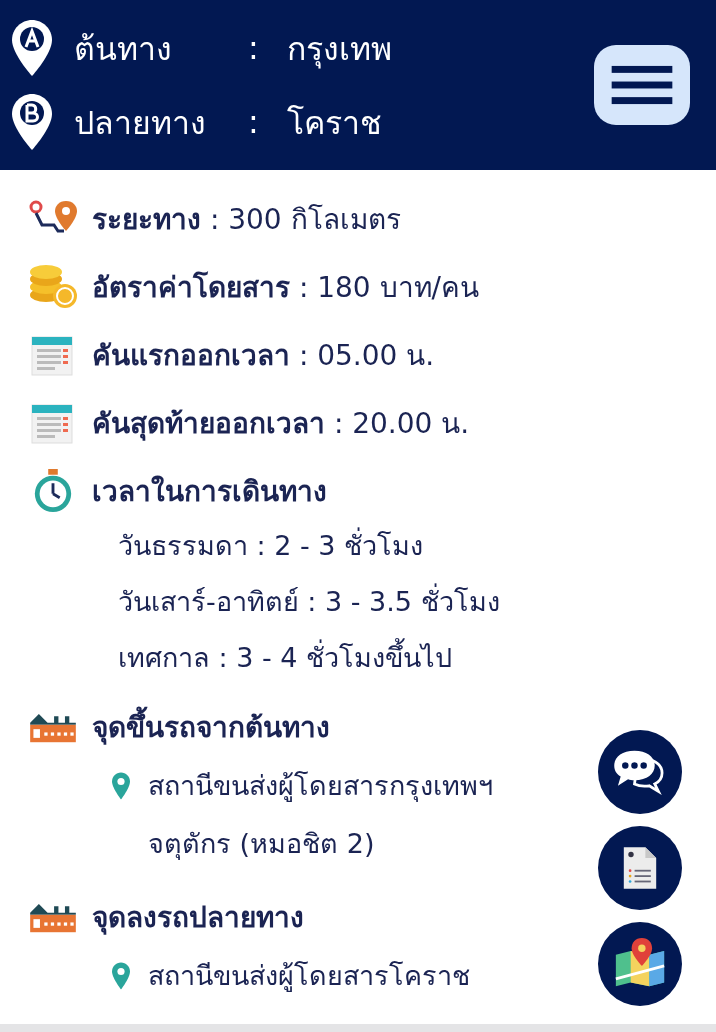 The image size is (716, 1032). I want to click on station-name: สถานีขนส่งผู้โดยสารกรุงเทพฯ, so click(320, 786).